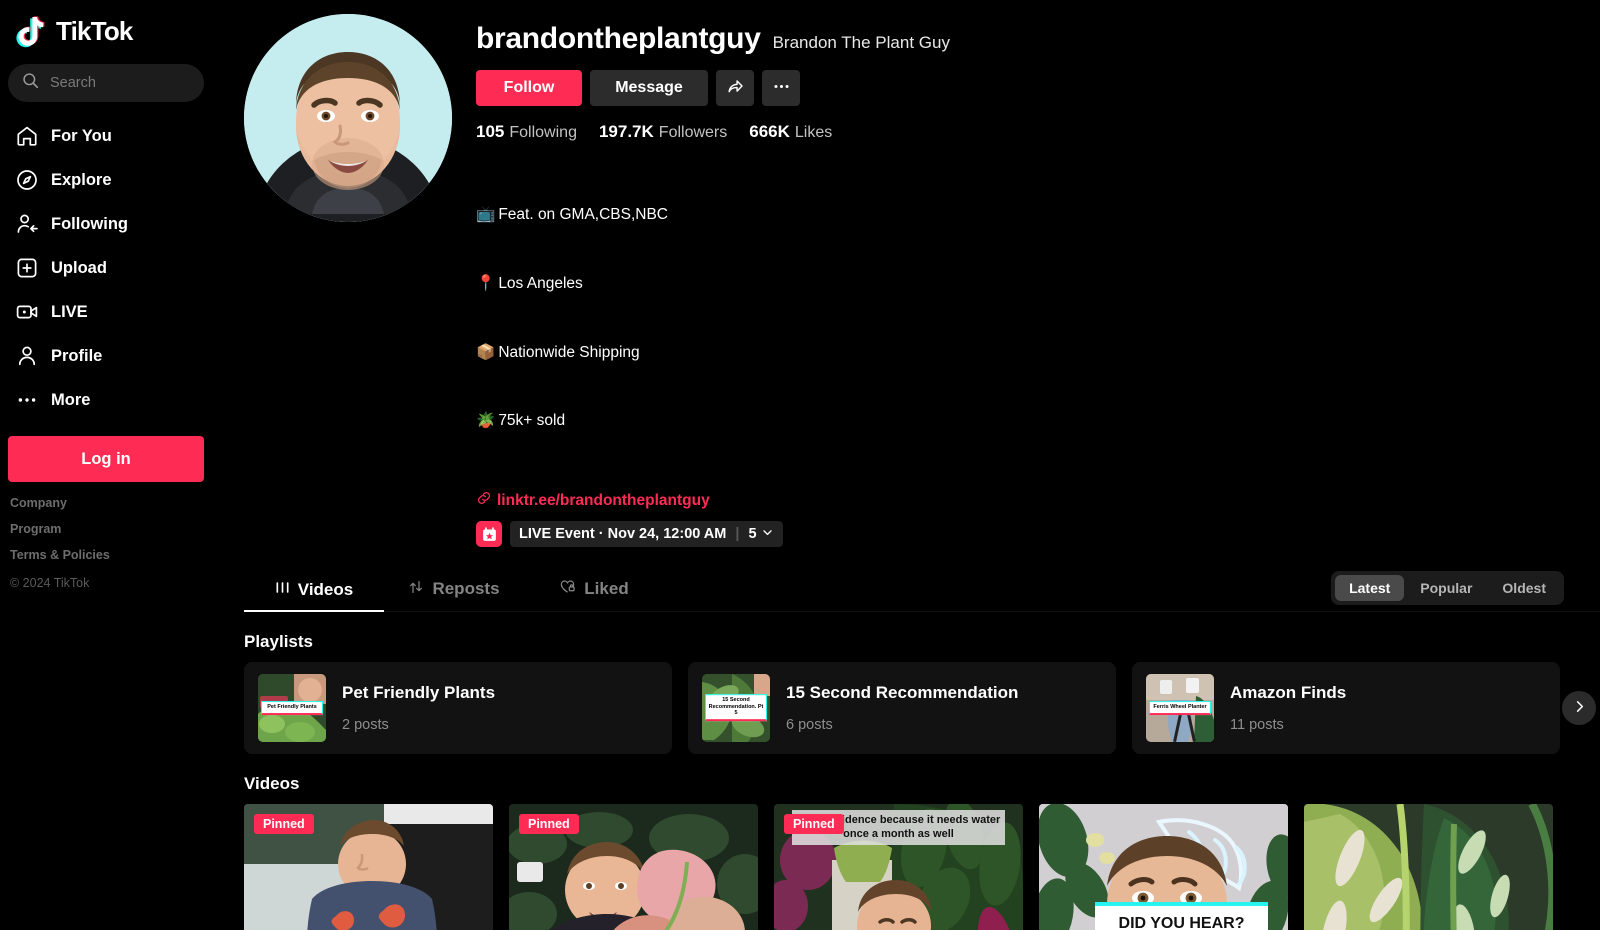 The width and height of the screenshot is (1600, 930). I want to click on search-icon, so click(30, 83).